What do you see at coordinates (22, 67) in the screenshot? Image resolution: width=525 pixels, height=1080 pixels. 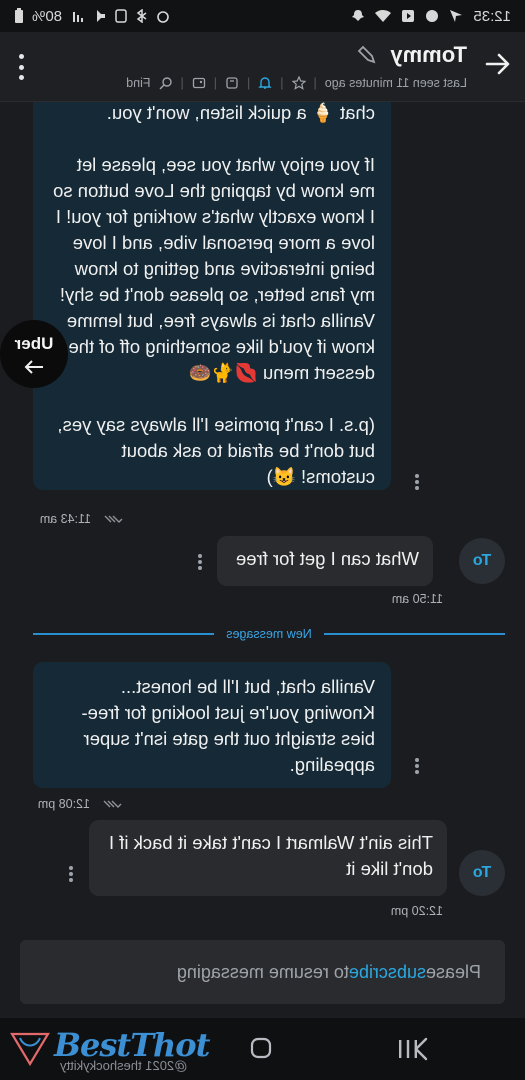 I see `more-options-icon` at bounding box center [22, 67].